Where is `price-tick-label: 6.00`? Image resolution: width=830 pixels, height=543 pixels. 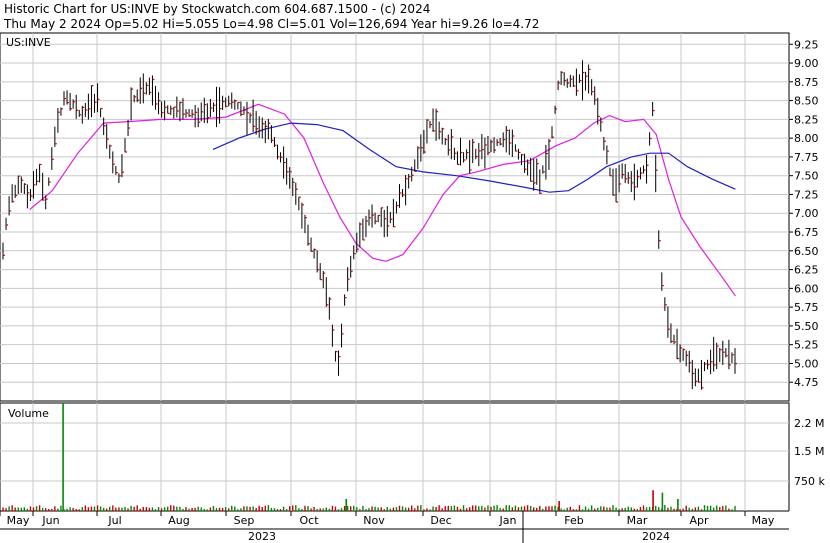
price-tick-label: 6.00 is located at coordinates (806, 288).